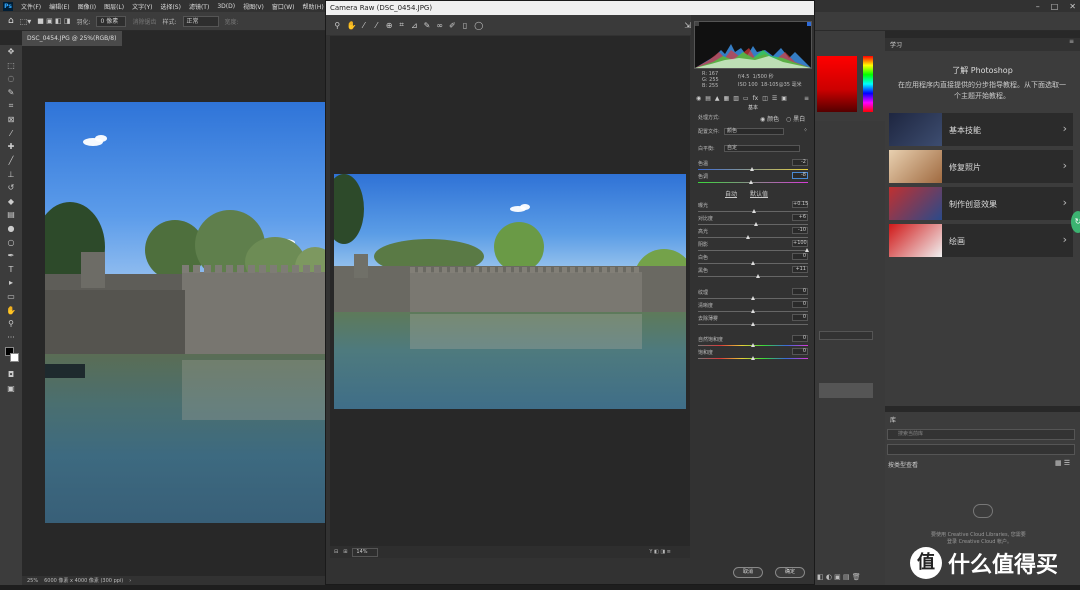 This screenshot has width=1080, height=590. I want to click on color-field, so click(837, 84).